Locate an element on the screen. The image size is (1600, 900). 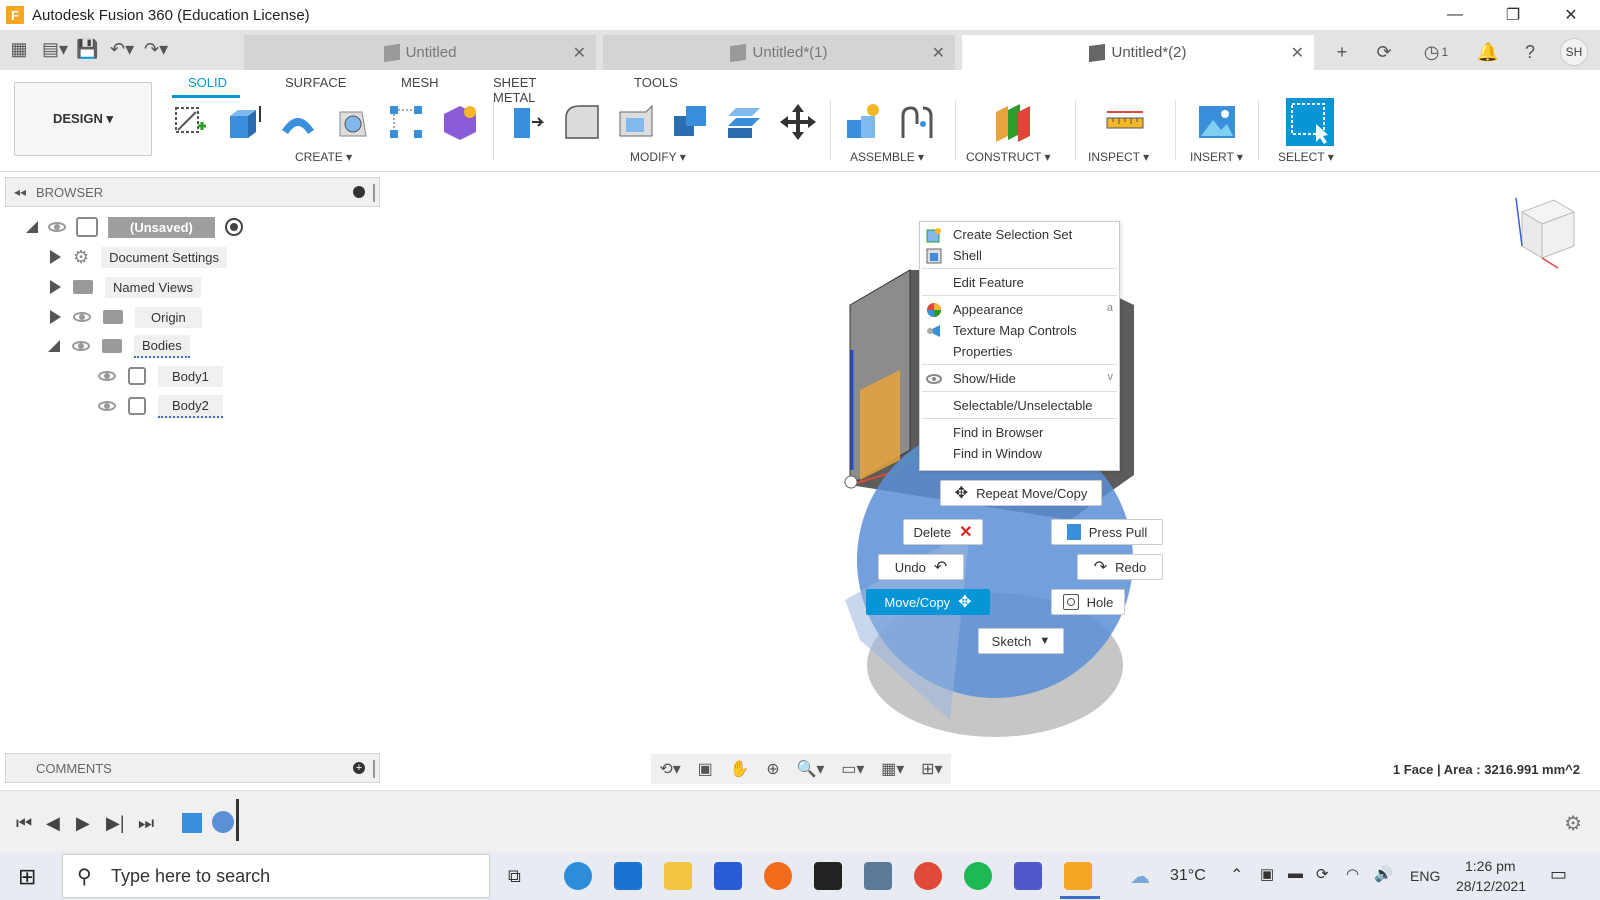
panel-grip-icon is located at coordinates (374, 193).